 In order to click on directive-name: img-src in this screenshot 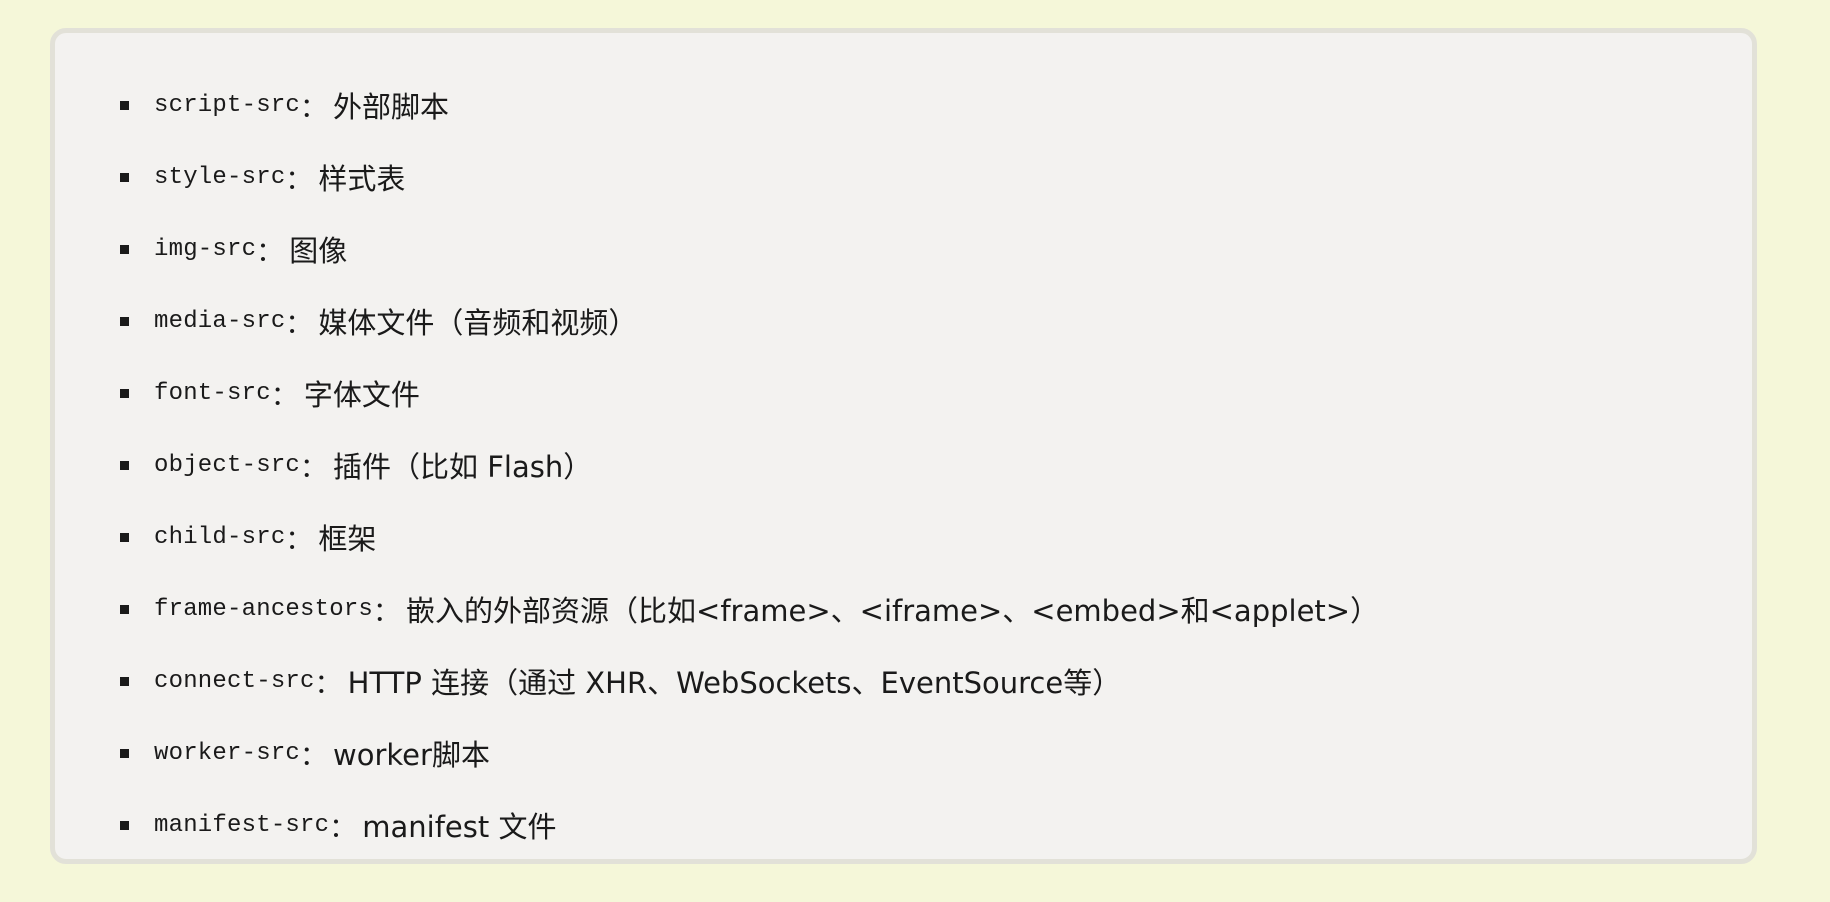, I will do `click(205, 249)`.